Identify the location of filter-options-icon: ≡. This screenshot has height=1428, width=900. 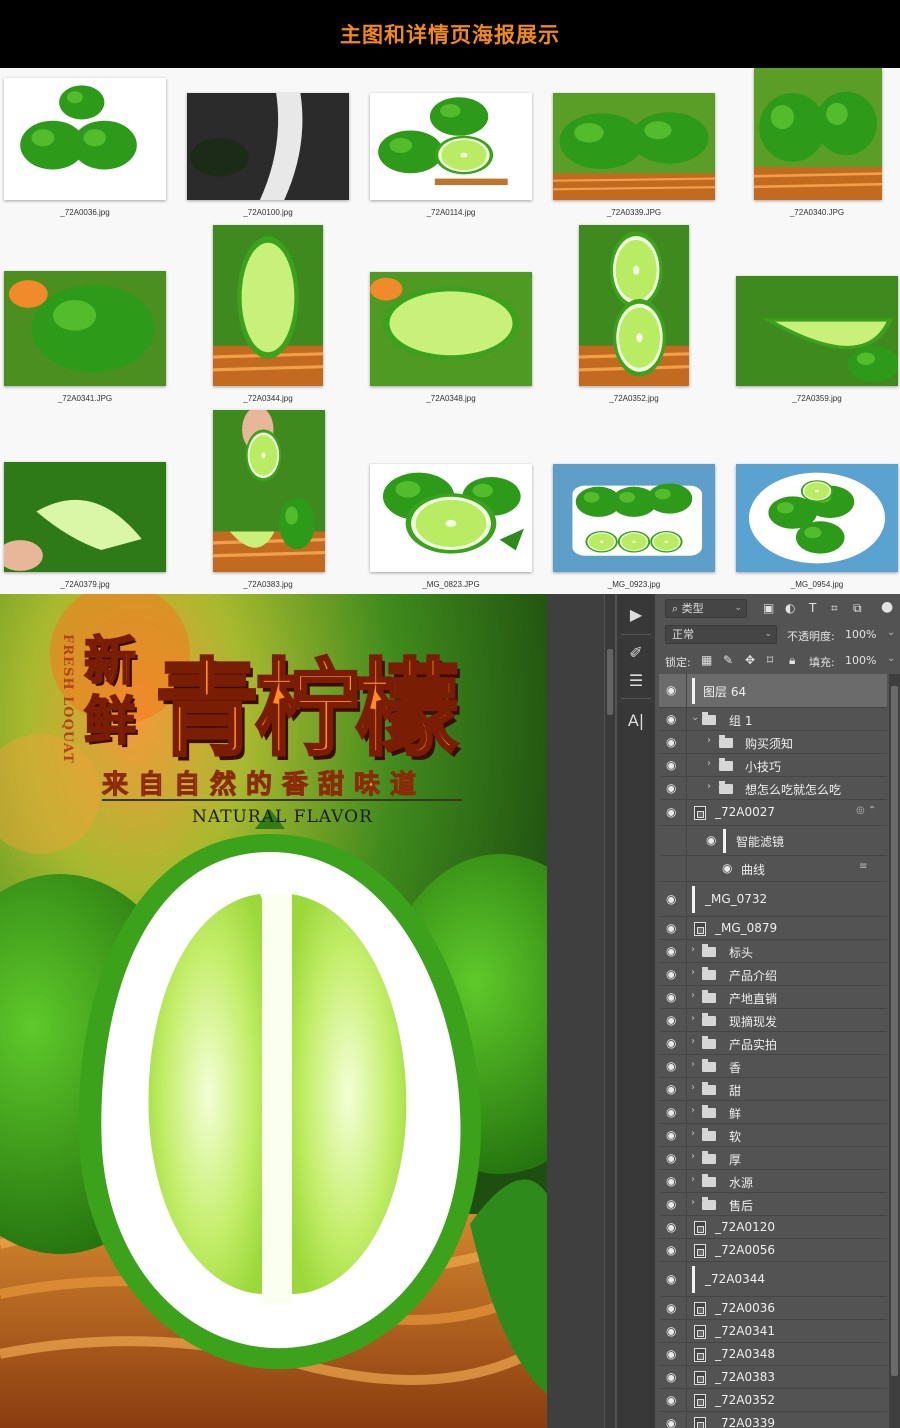
(863, 866).